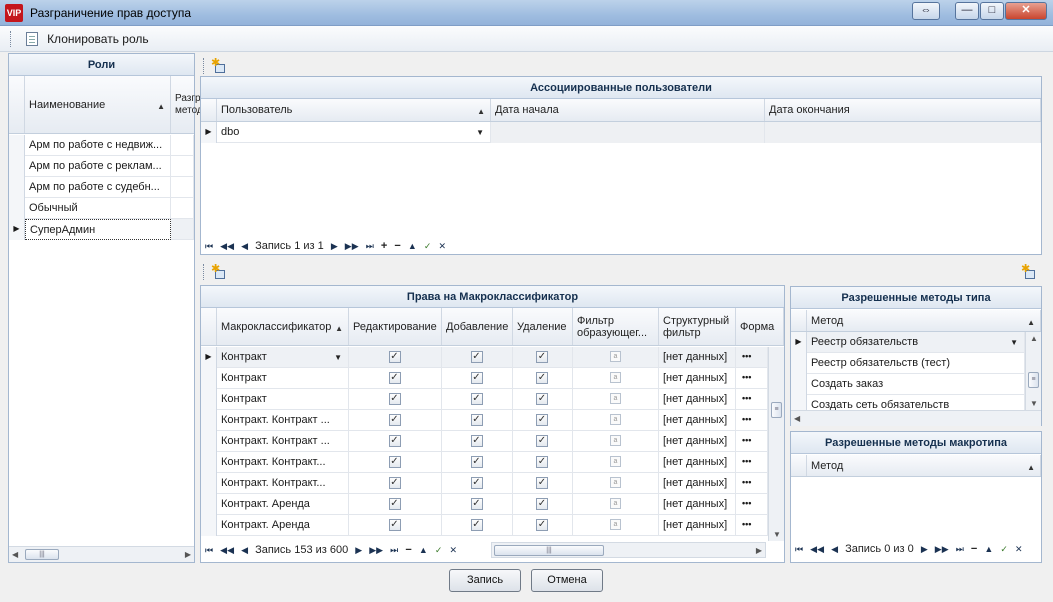 This screenshot has height=602, width=1053. What do you see at coordinates (543, 326) in the screenshot?
I see `column-header-delete: Удаление` at bounding box center [543, 326].